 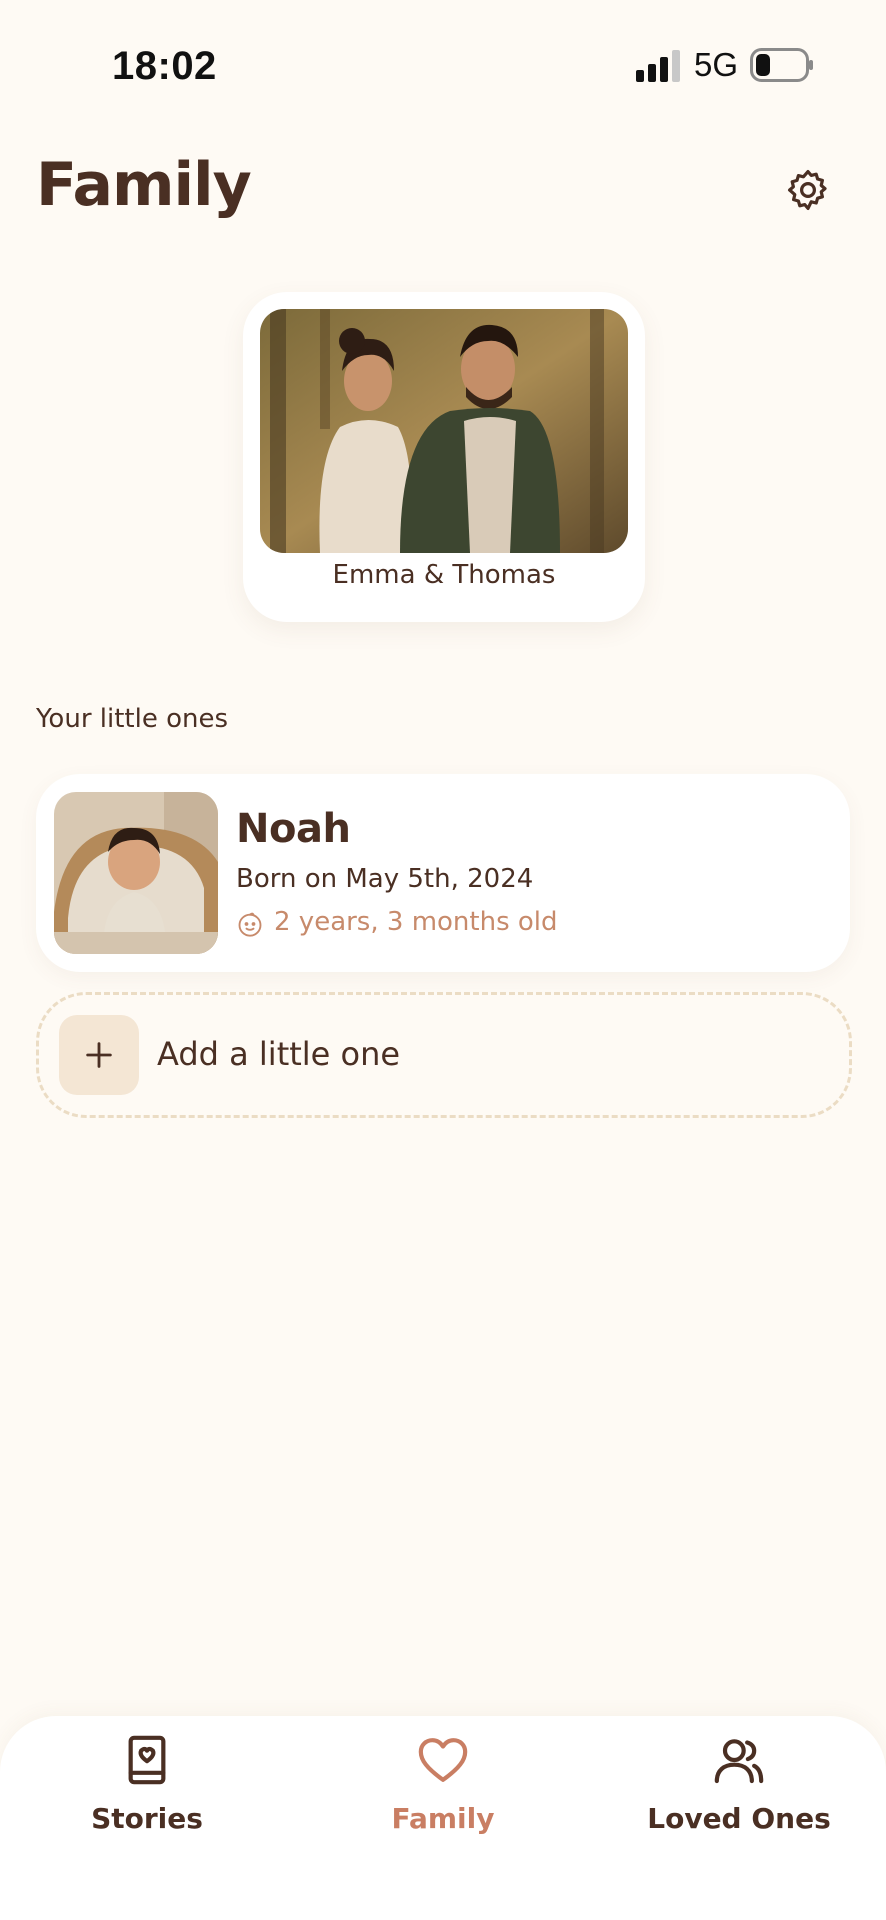 I want to click on nav-item-loved-ones: Loved Ones, so click(x=739, y=1792).